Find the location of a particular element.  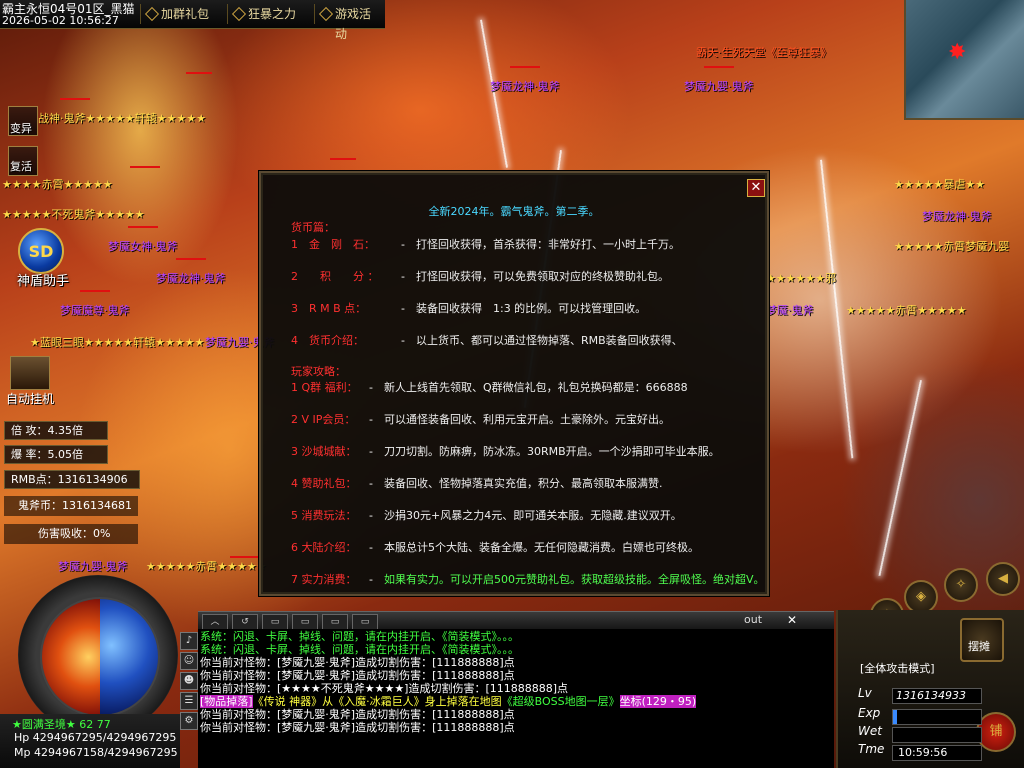

skill-button-icon: ◈ is located at coordinates (921, 597).